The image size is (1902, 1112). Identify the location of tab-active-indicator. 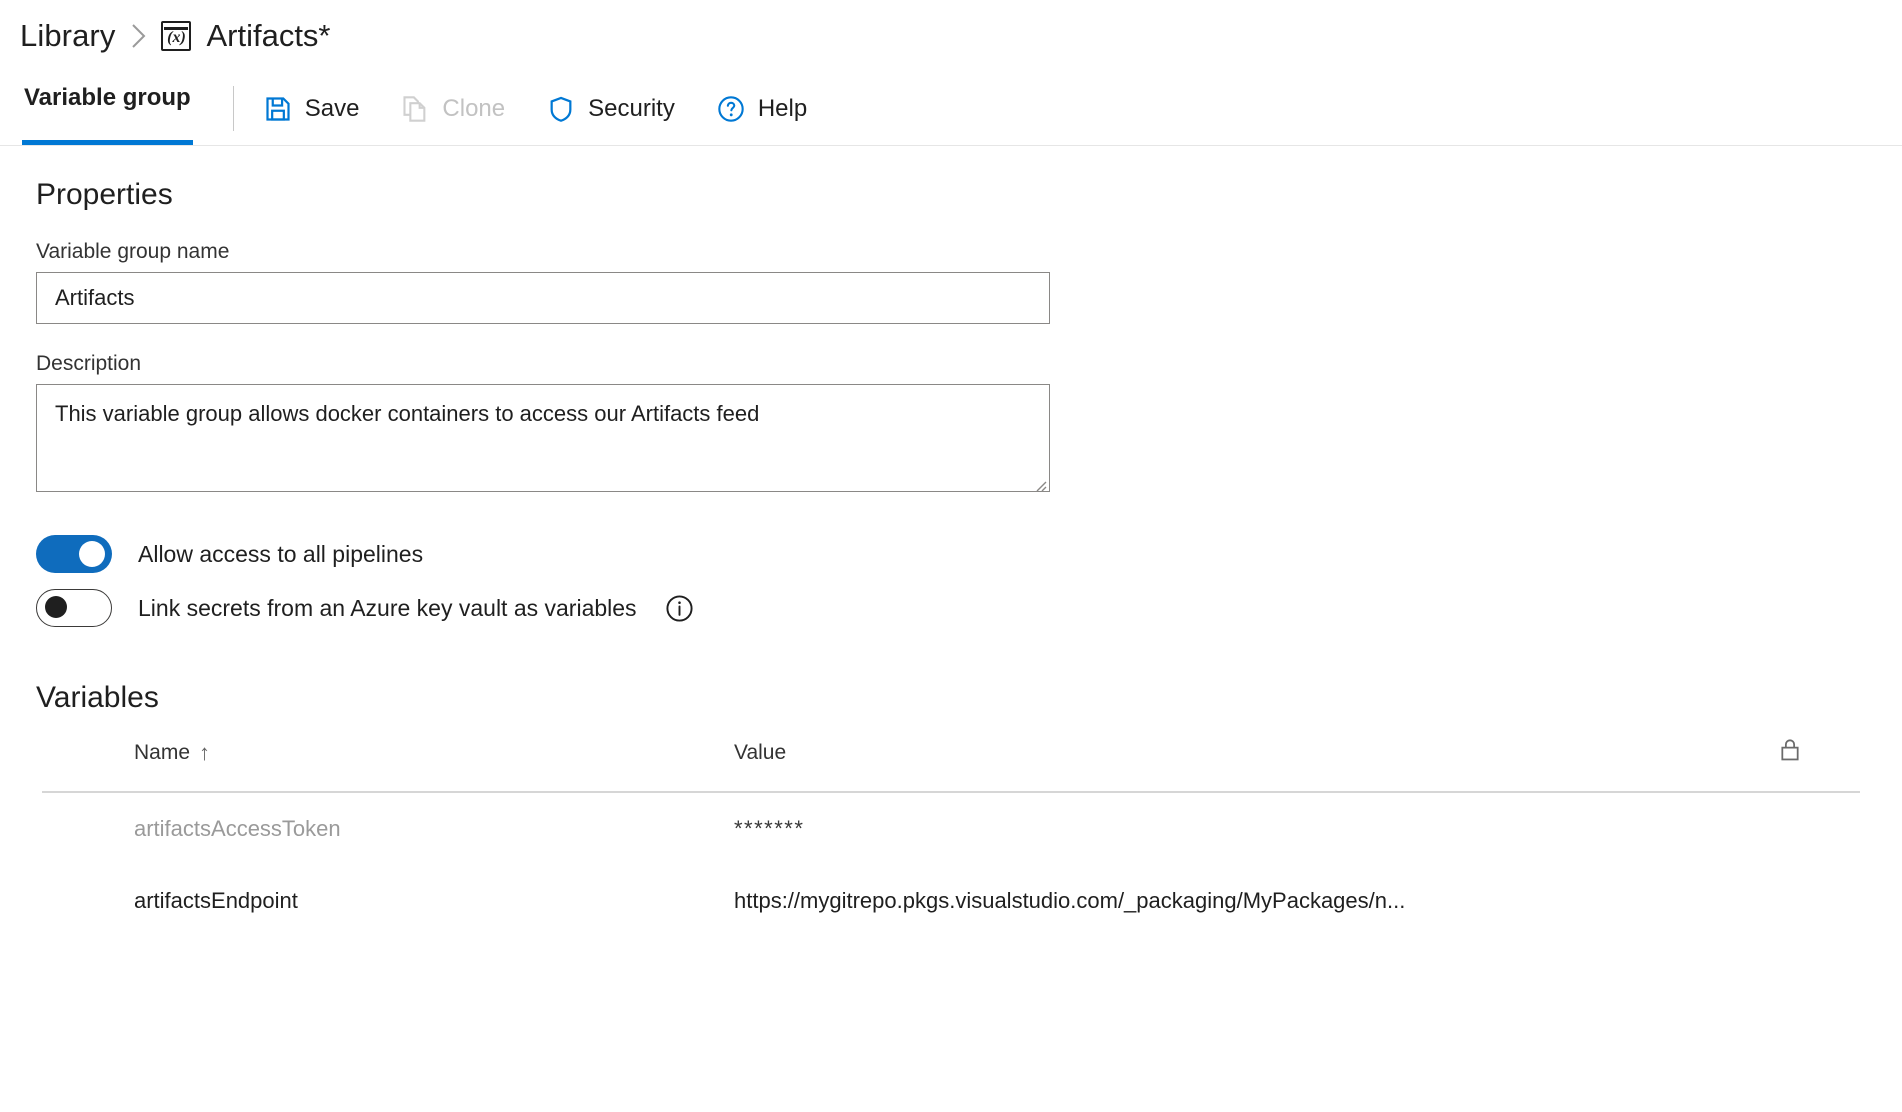
(107, 142).